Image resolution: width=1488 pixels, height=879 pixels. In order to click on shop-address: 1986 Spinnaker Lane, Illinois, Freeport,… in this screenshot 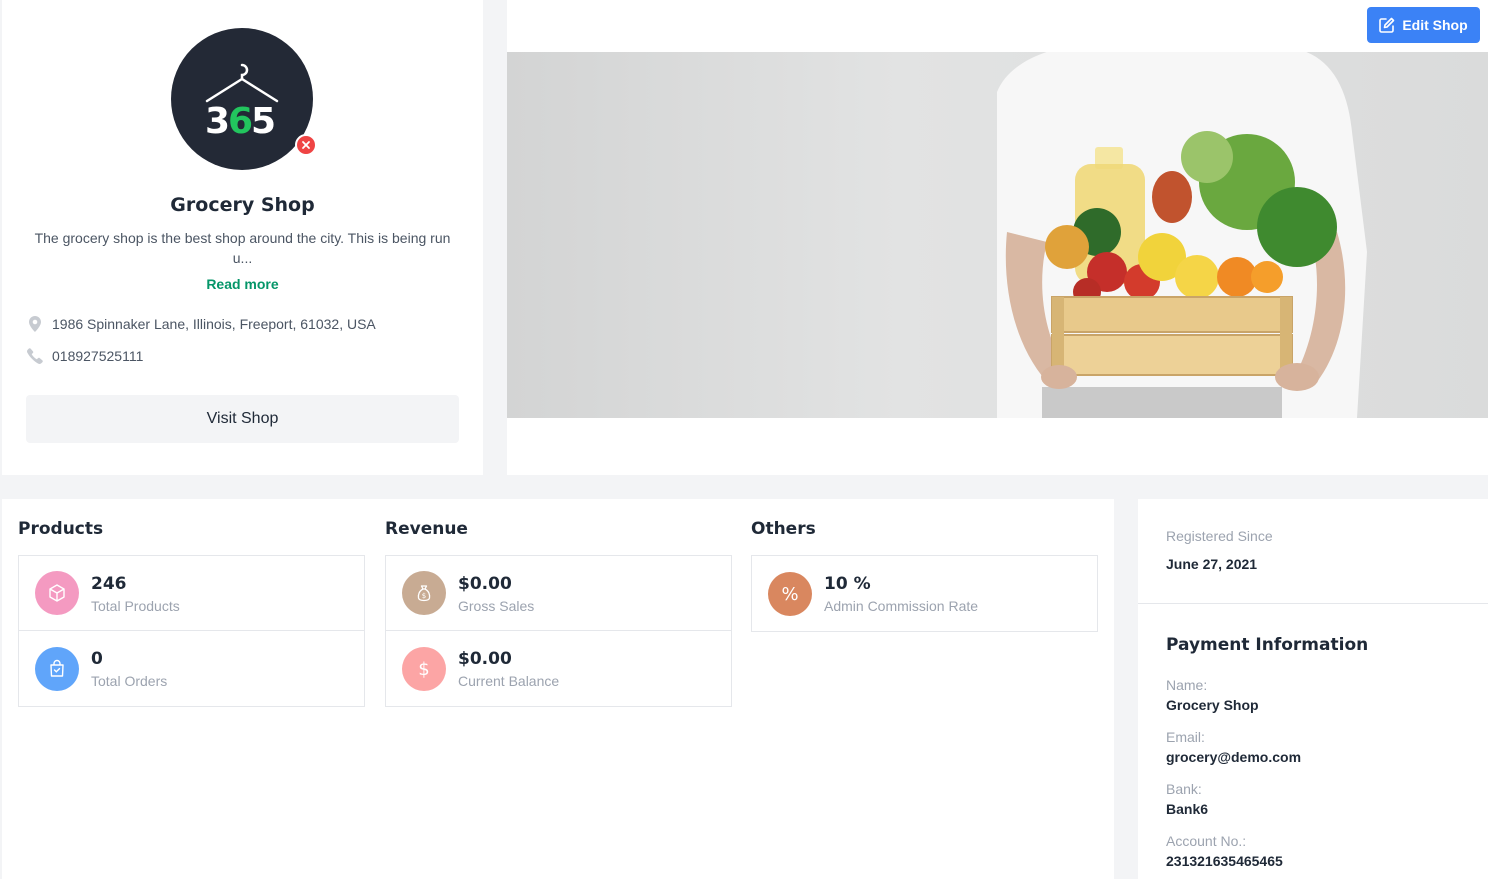, I will do `click(214, 324)`.